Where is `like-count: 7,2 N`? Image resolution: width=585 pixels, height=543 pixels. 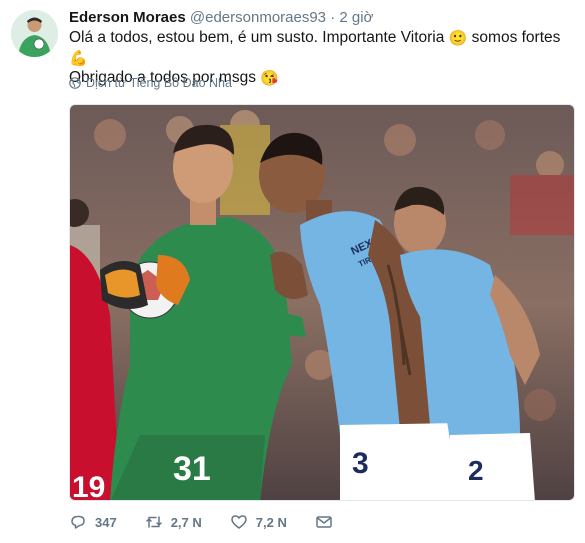
like-count: 7,2 N is located at coordinates (271, 522).